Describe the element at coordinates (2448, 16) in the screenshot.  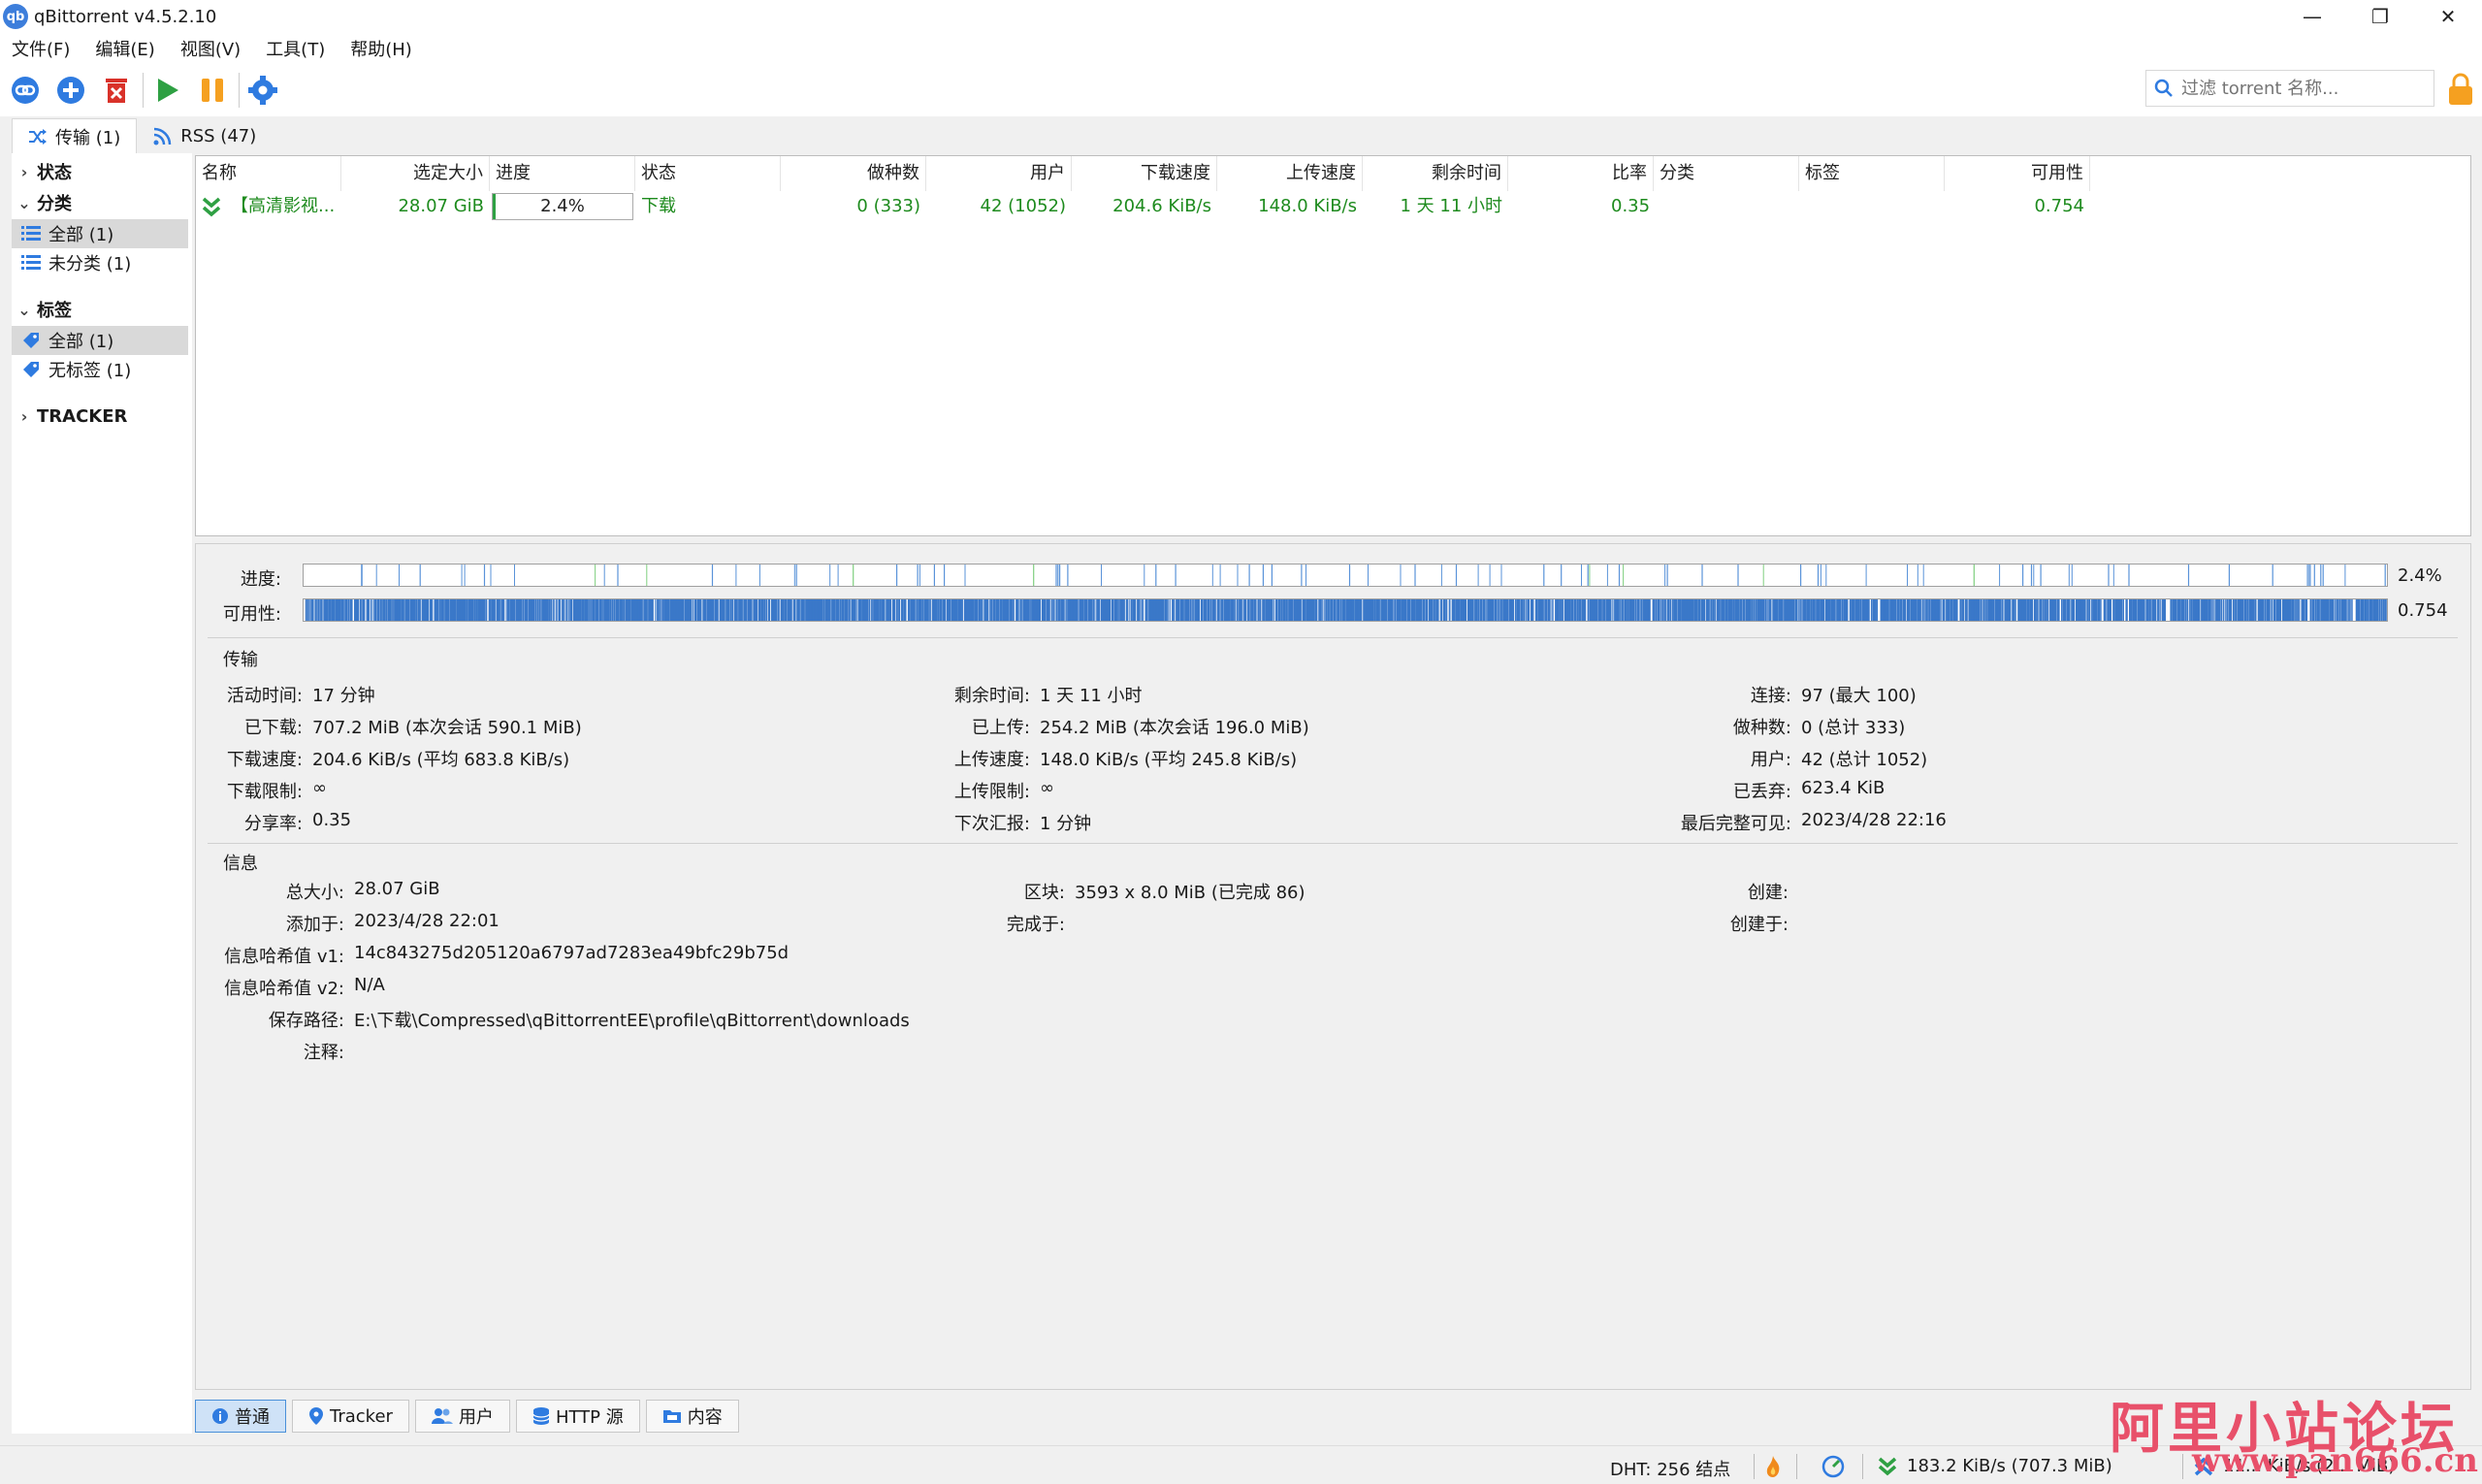
I see `close-button: ✕` at that location.